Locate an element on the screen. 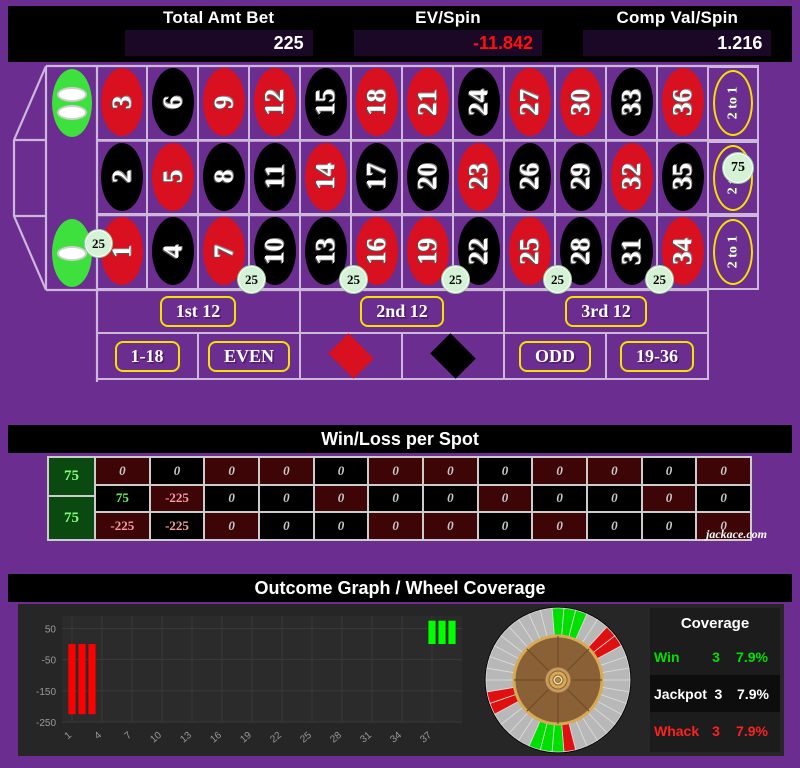  bet-spot-12: 12 is located at coordinates (275, 103).